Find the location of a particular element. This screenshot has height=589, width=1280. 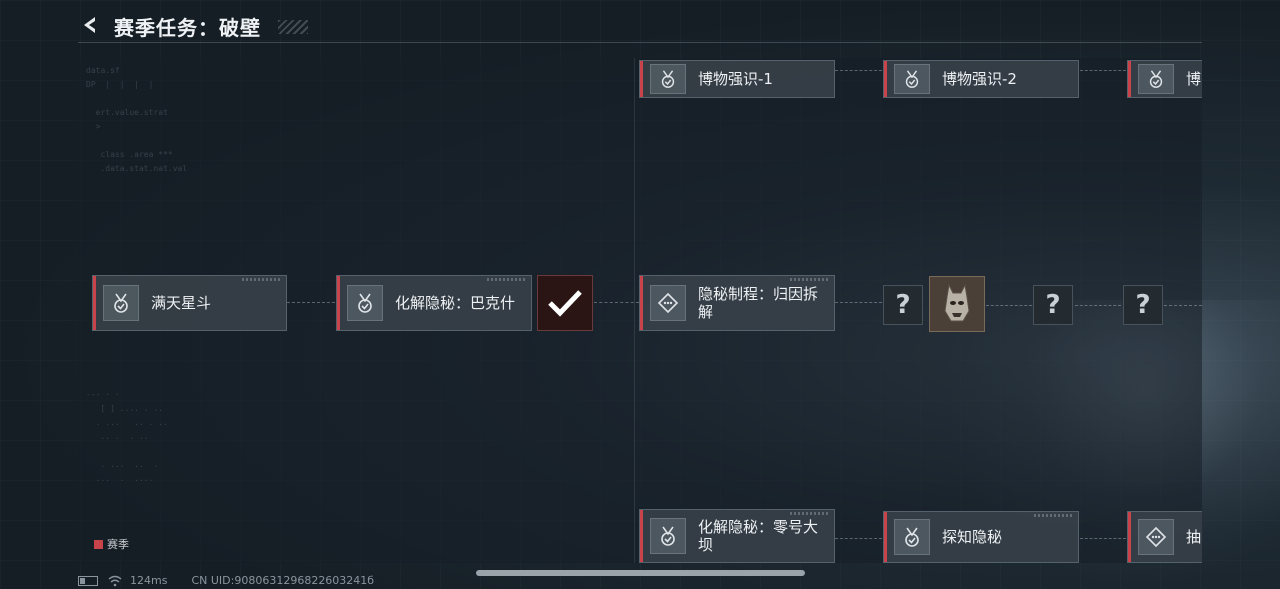

quest-node-5: 博 is located at coordinates (1164, 79).